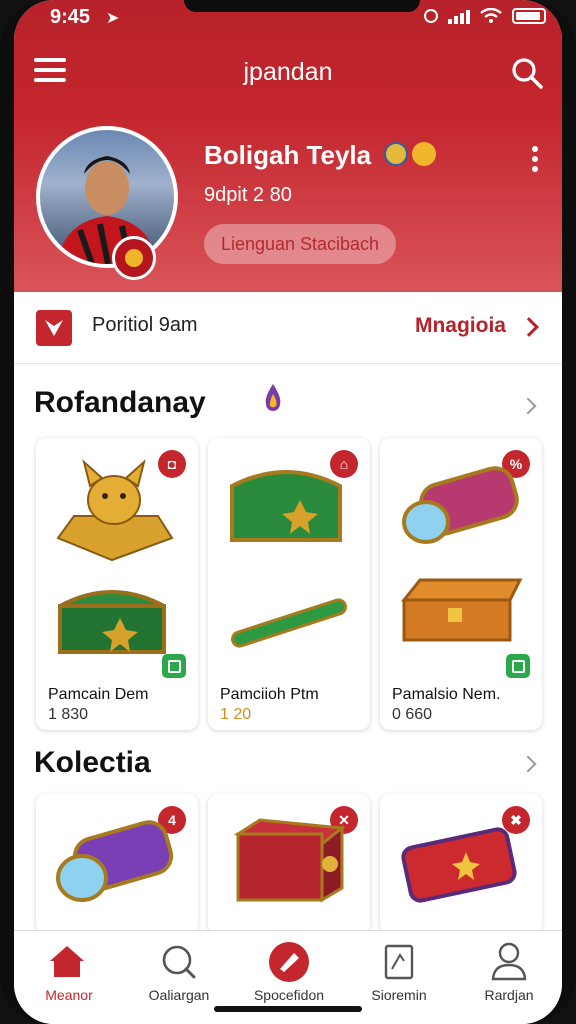  I want to click on home-indicator, so click(288, 1009).